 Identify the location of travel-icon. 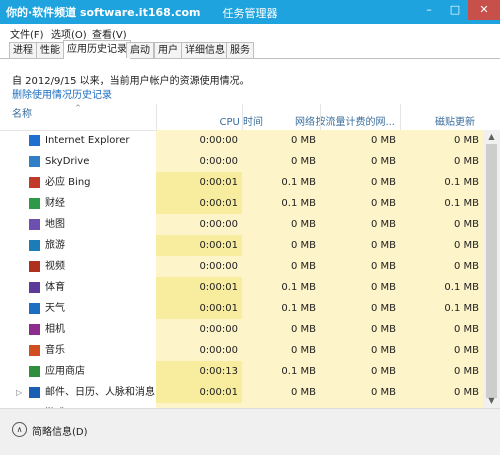
(34, 245).